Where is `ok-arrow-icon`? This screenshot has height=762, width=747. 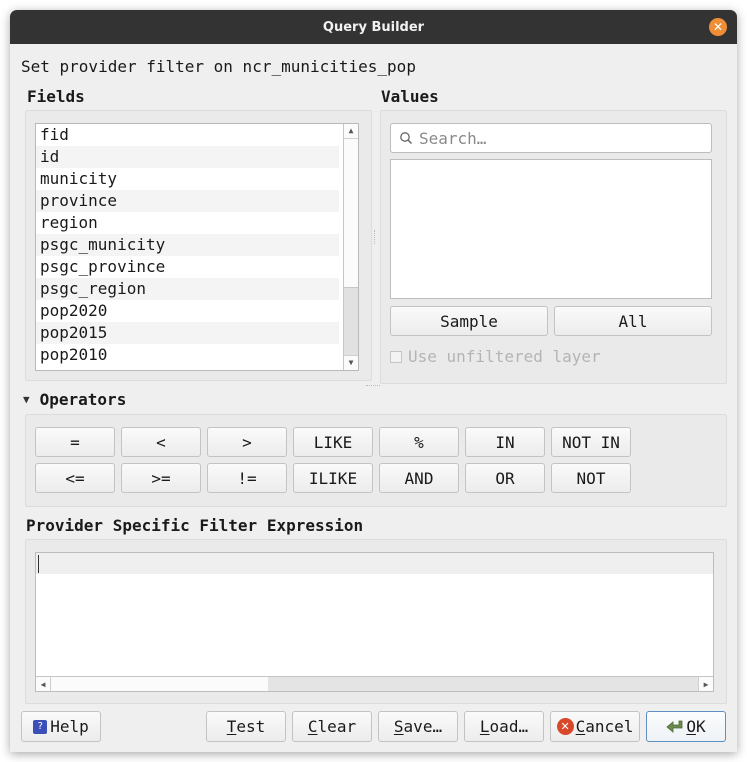 ok-arrow-icon is located at coordinates (674, 726).